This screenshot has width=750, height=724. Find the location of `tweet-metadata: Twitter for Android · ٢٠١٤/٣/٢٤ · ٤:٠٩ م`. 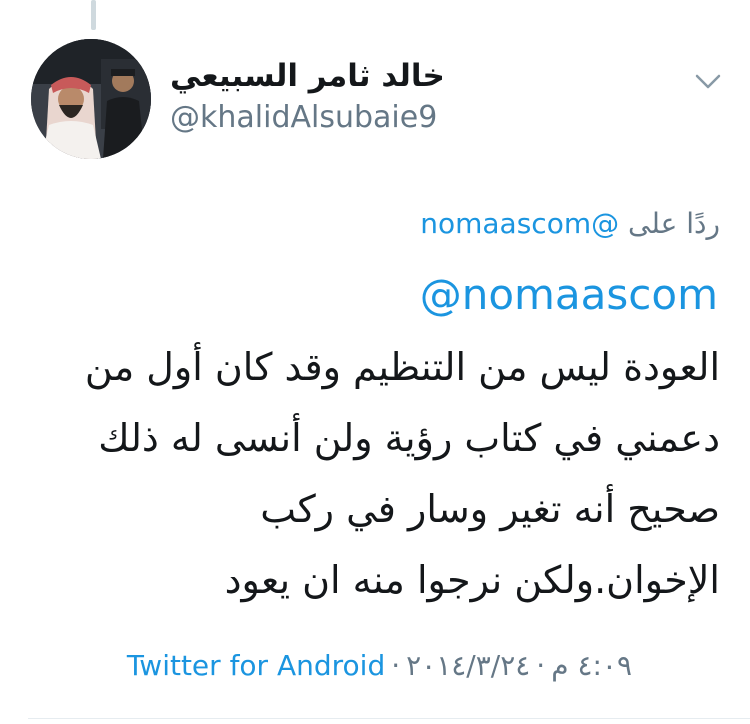

tweet-metadata: Twitter for Android · ٢٠١٤/٣/٢٤ · ٤:٠٩ م is located at coordinates (379, 666).